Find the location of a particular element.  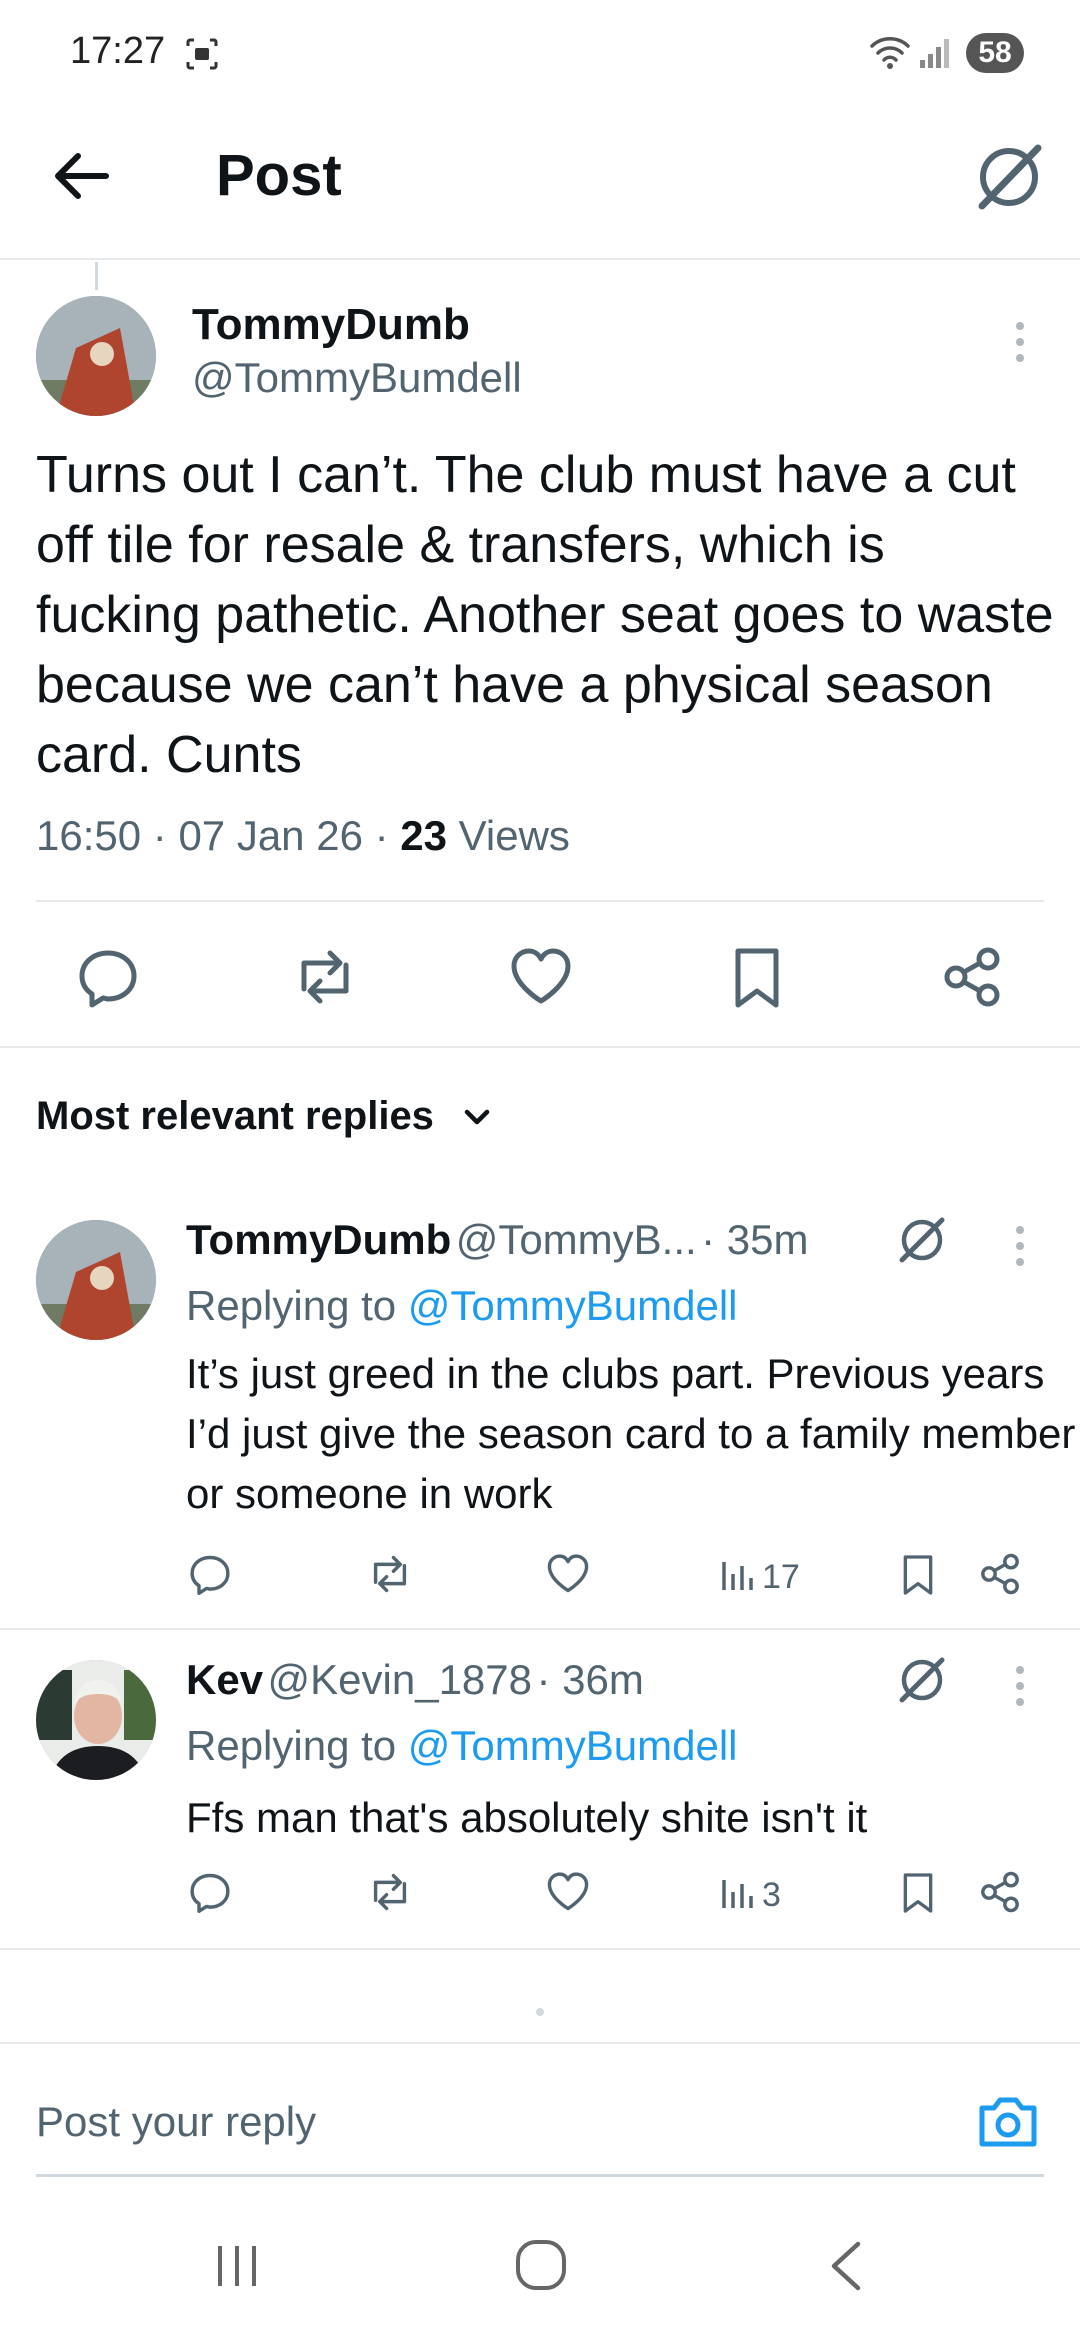

reply-author-name: Kev is located at coordinates (224, 1679).